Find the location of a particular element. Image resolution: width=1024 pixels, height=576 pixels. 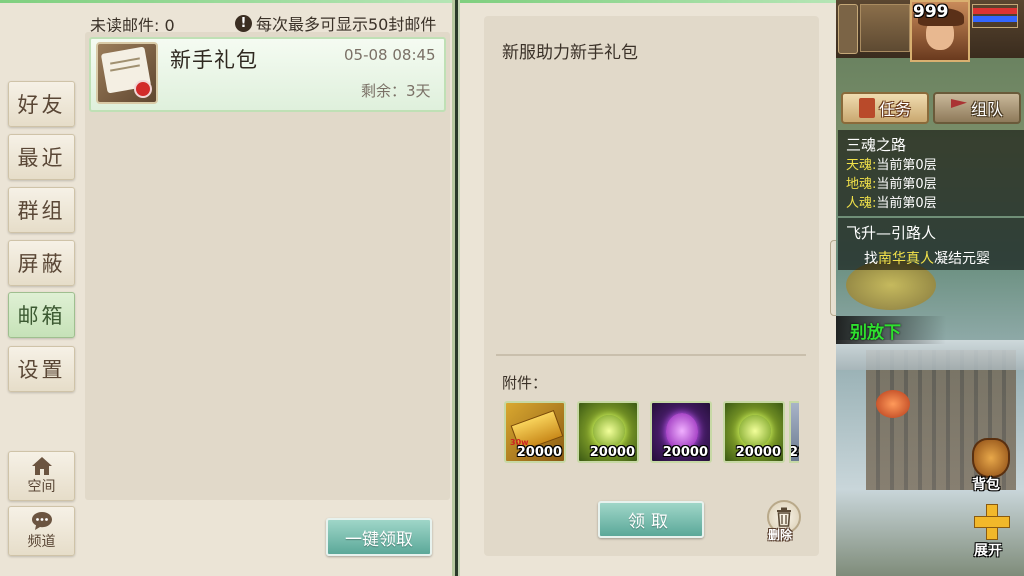

attachment-slot-4: 20000 is located at coordinates (754, 432).